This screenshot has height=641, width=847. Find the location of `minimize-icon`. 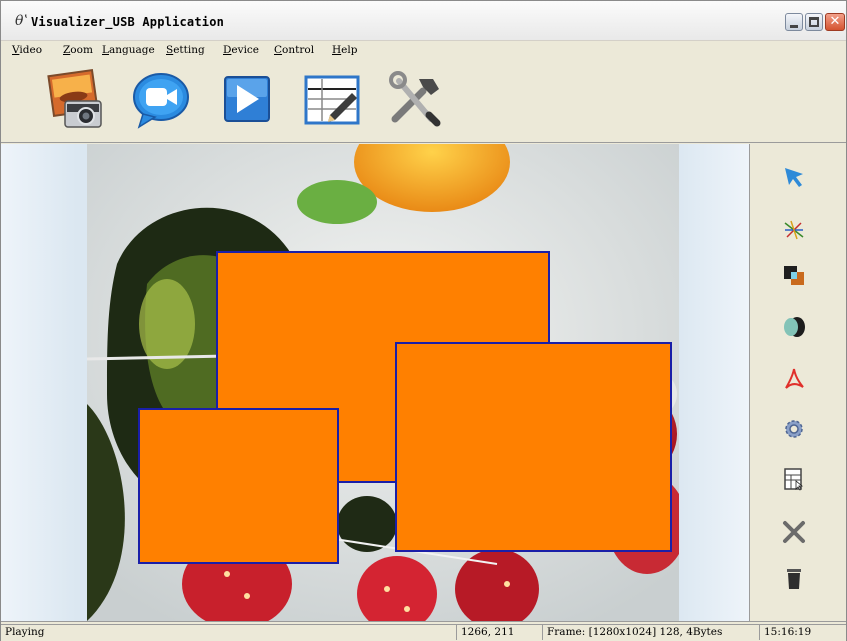

minimize-icon is located at coordinates (794, 26).